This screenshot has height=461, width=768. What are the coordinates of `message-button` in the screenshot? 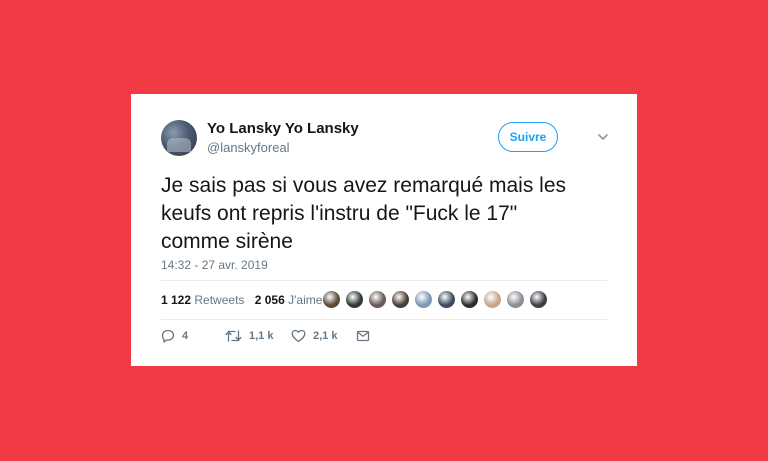 It's located at (363, 336).